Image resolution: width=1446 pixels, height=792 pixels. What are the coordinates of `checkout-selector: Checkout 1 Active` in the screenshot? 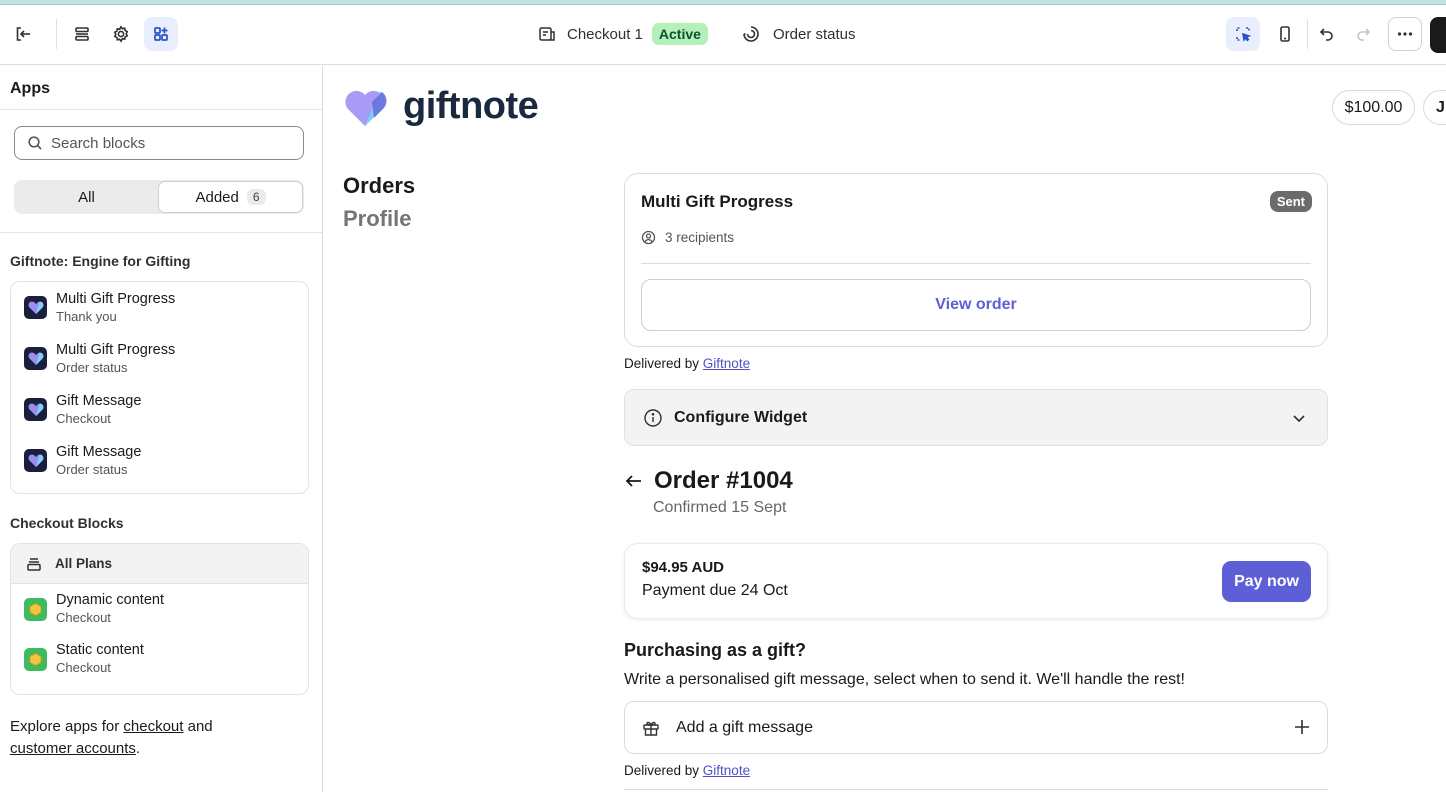 It's located at (622, 34).